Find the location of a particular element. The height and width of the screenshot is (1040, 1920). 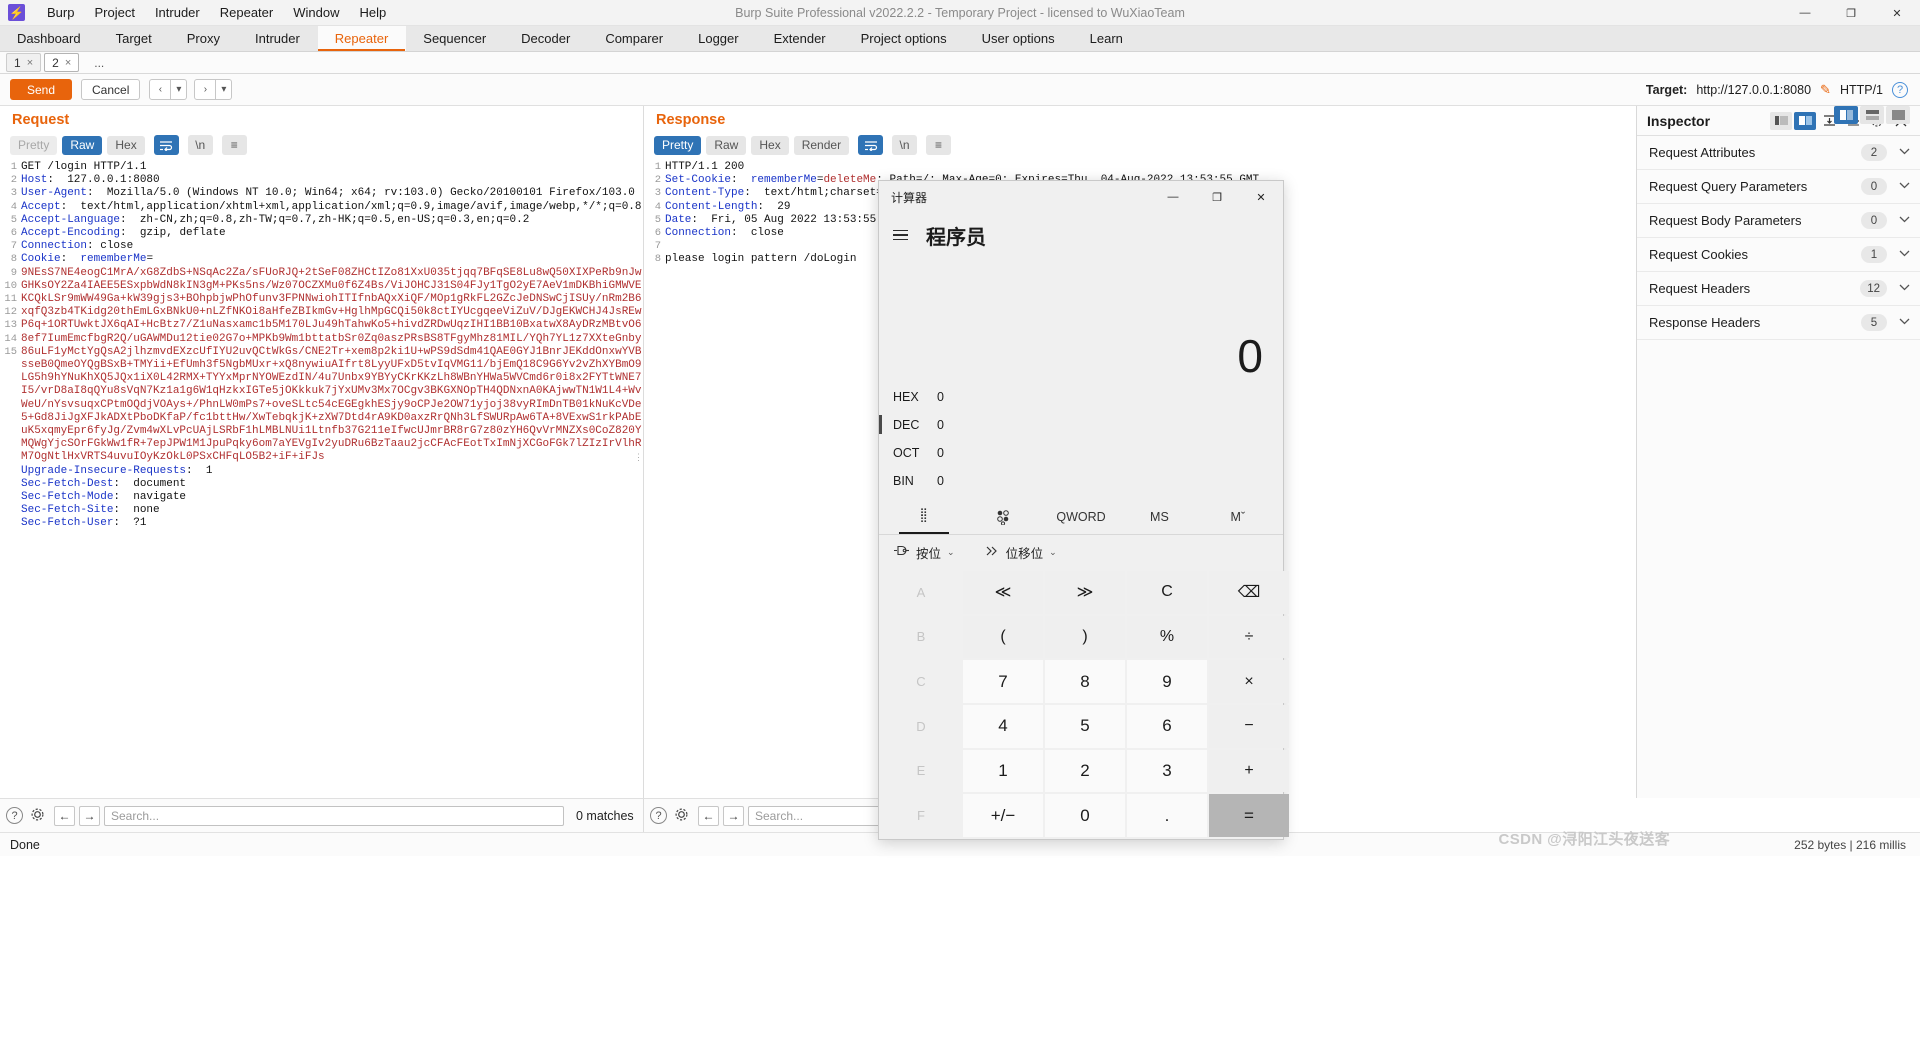

tab-dashboard: Dashboard is located at coordinates (49, 38).